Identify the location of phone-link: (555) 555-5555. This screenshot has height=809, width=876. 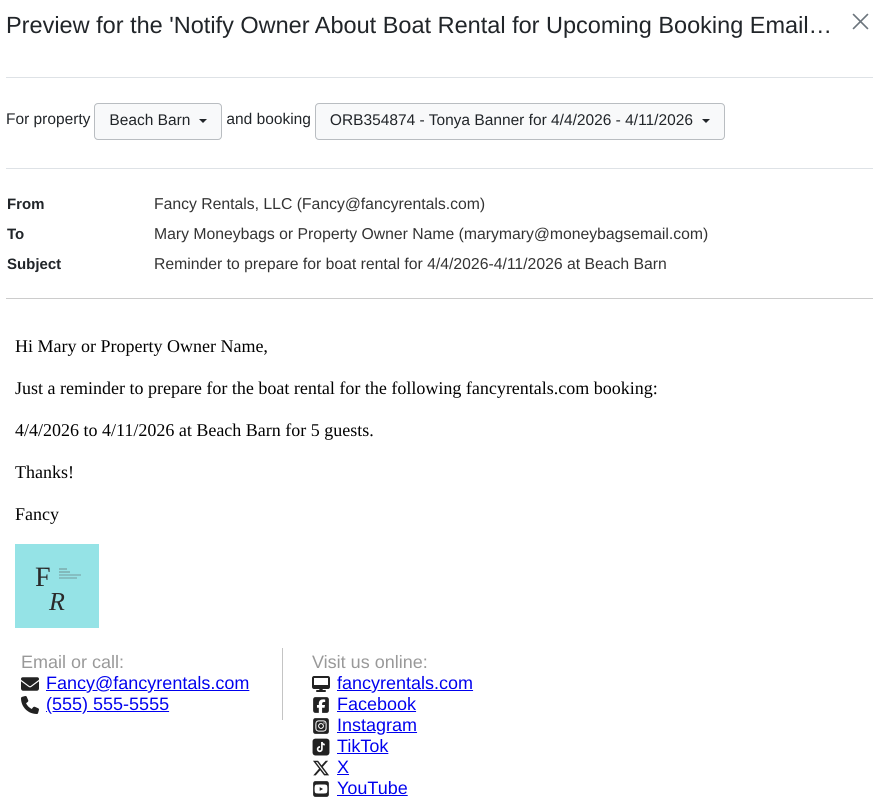
(108, 704).